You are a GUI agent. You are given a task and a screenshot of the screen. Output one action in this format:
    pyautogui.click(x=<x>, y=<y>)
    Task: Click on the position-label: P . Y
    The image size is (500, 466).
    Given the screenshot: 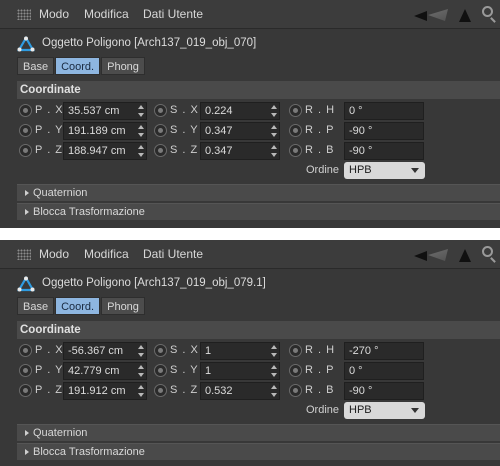 What is the action you would take?
    pyautogui.click(x=49, y=370)
    